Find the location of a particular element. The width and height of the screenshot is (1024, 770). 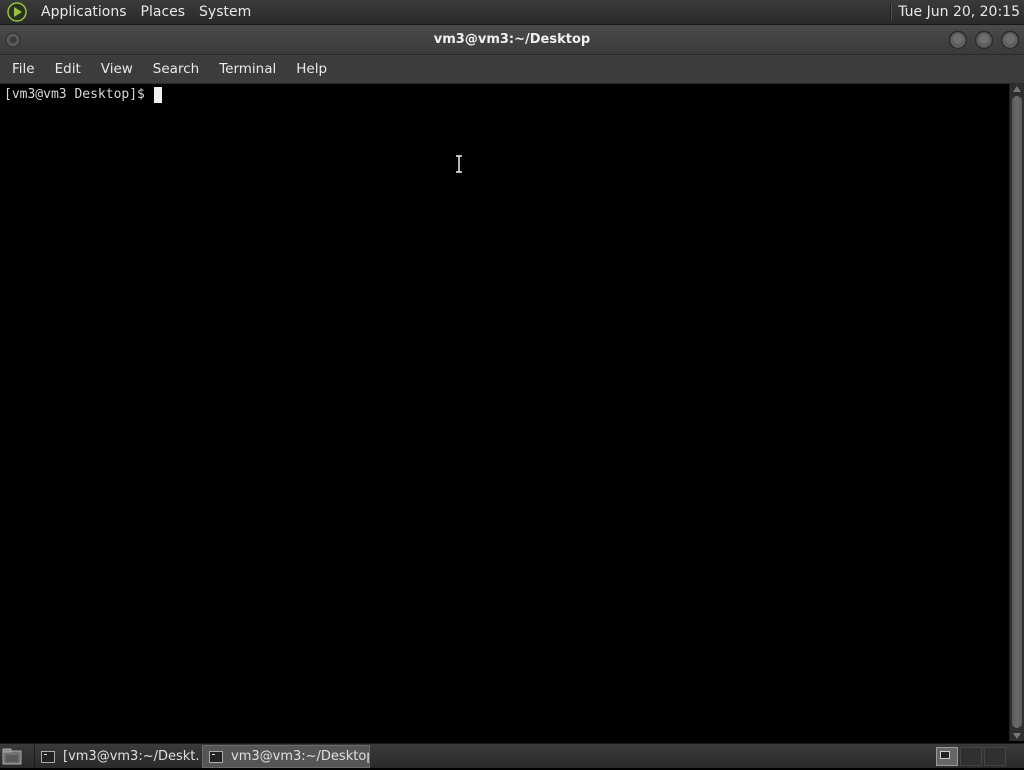

terminal-scrollbar is located at coordinates (1016, 412).